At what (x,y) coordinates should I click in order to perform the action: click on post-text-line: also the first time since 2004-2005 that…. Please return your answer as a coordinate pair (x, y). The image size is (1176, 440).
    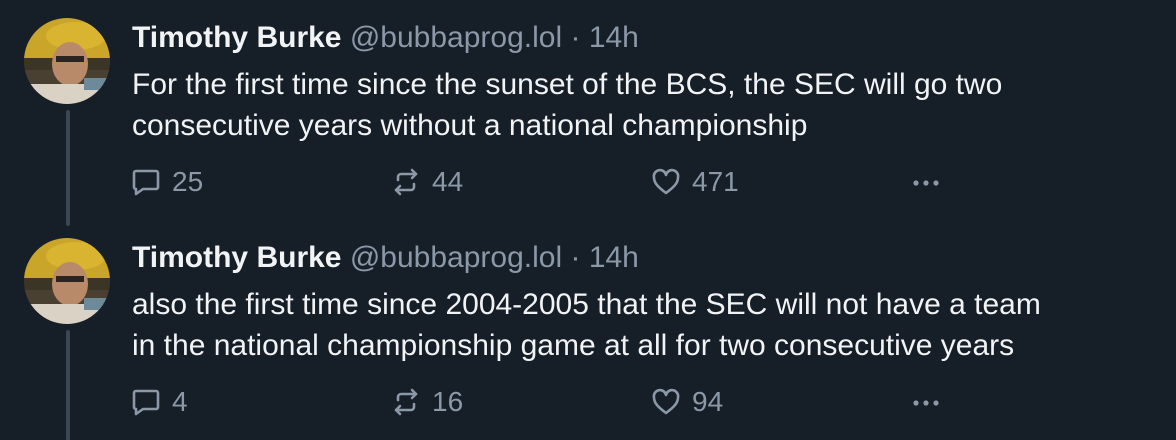
    Looking at the image, I should click on (586, 304).